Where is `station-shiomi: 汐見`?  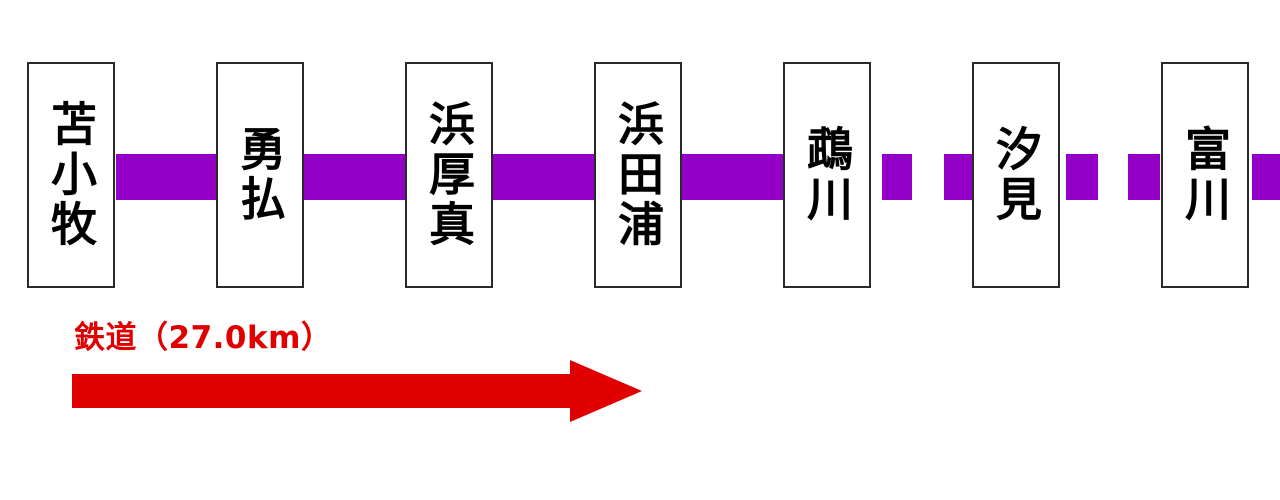
station-shiomi: 汐見 is located at coordinates (1016, 175).